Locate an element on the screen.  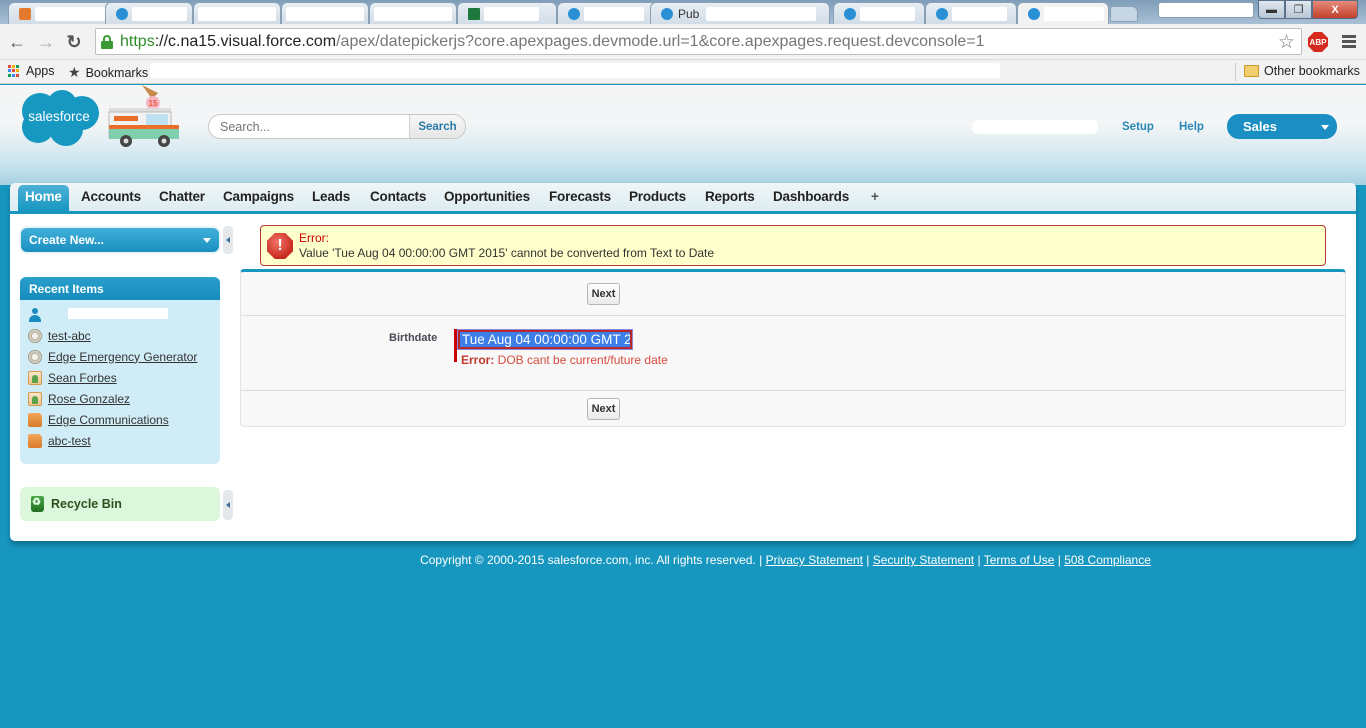
other-bookmarks: Other bookmarks is located at coordinates (1302, 71).